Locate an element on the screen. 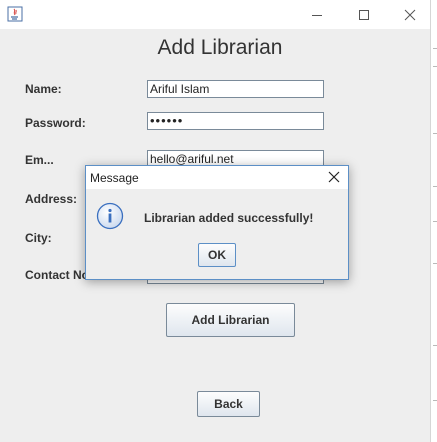 The image size is (437, 442). window-titlebar is located at coordinates (215, 14).